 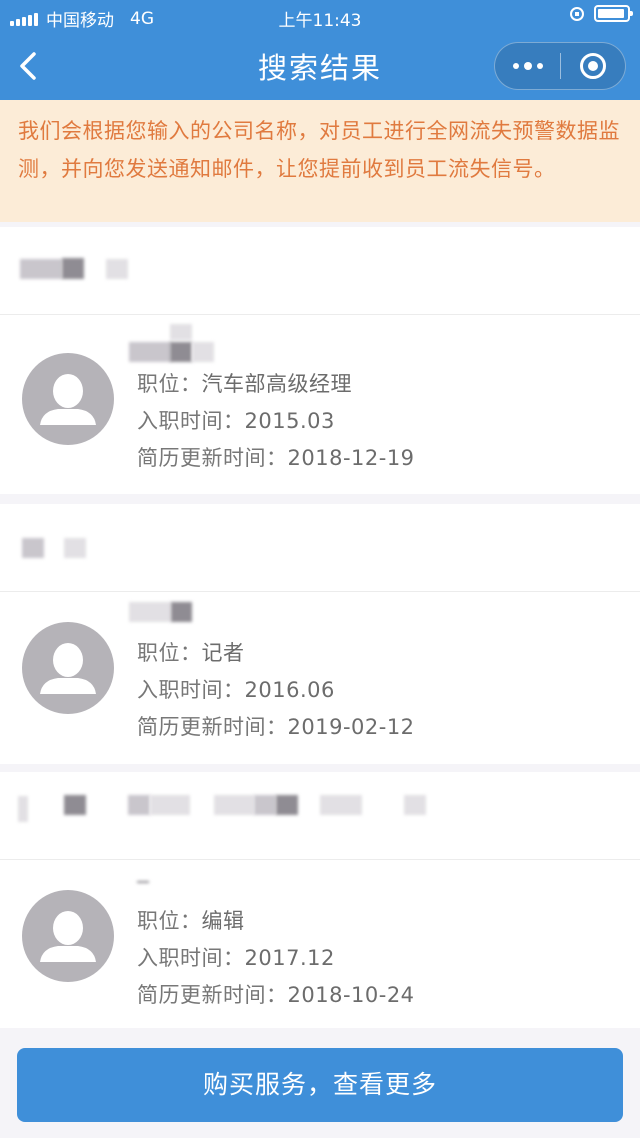 What do you see at coordinates (276, 384) in the screenshot?
I see `position-value: 汽车部高级经理` at bounding box center [276, 384].